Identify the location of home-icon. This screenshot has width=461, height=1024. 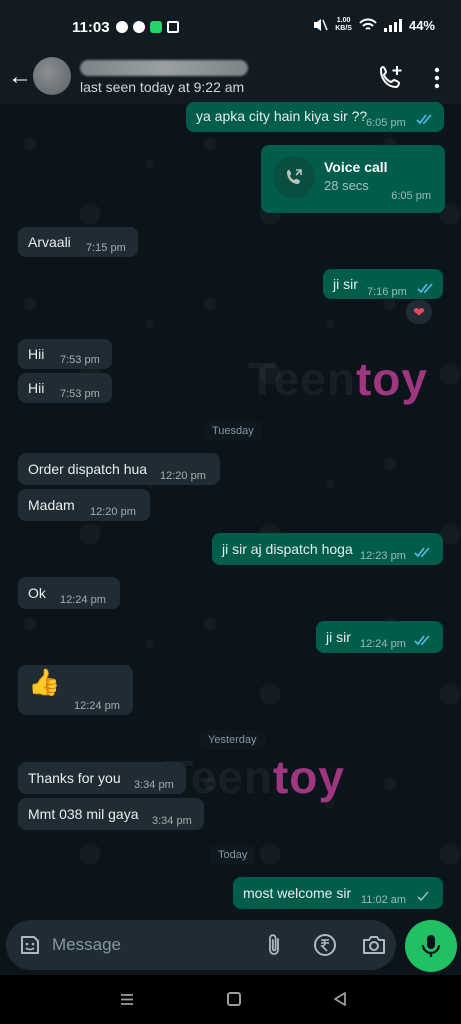
(234, 999).